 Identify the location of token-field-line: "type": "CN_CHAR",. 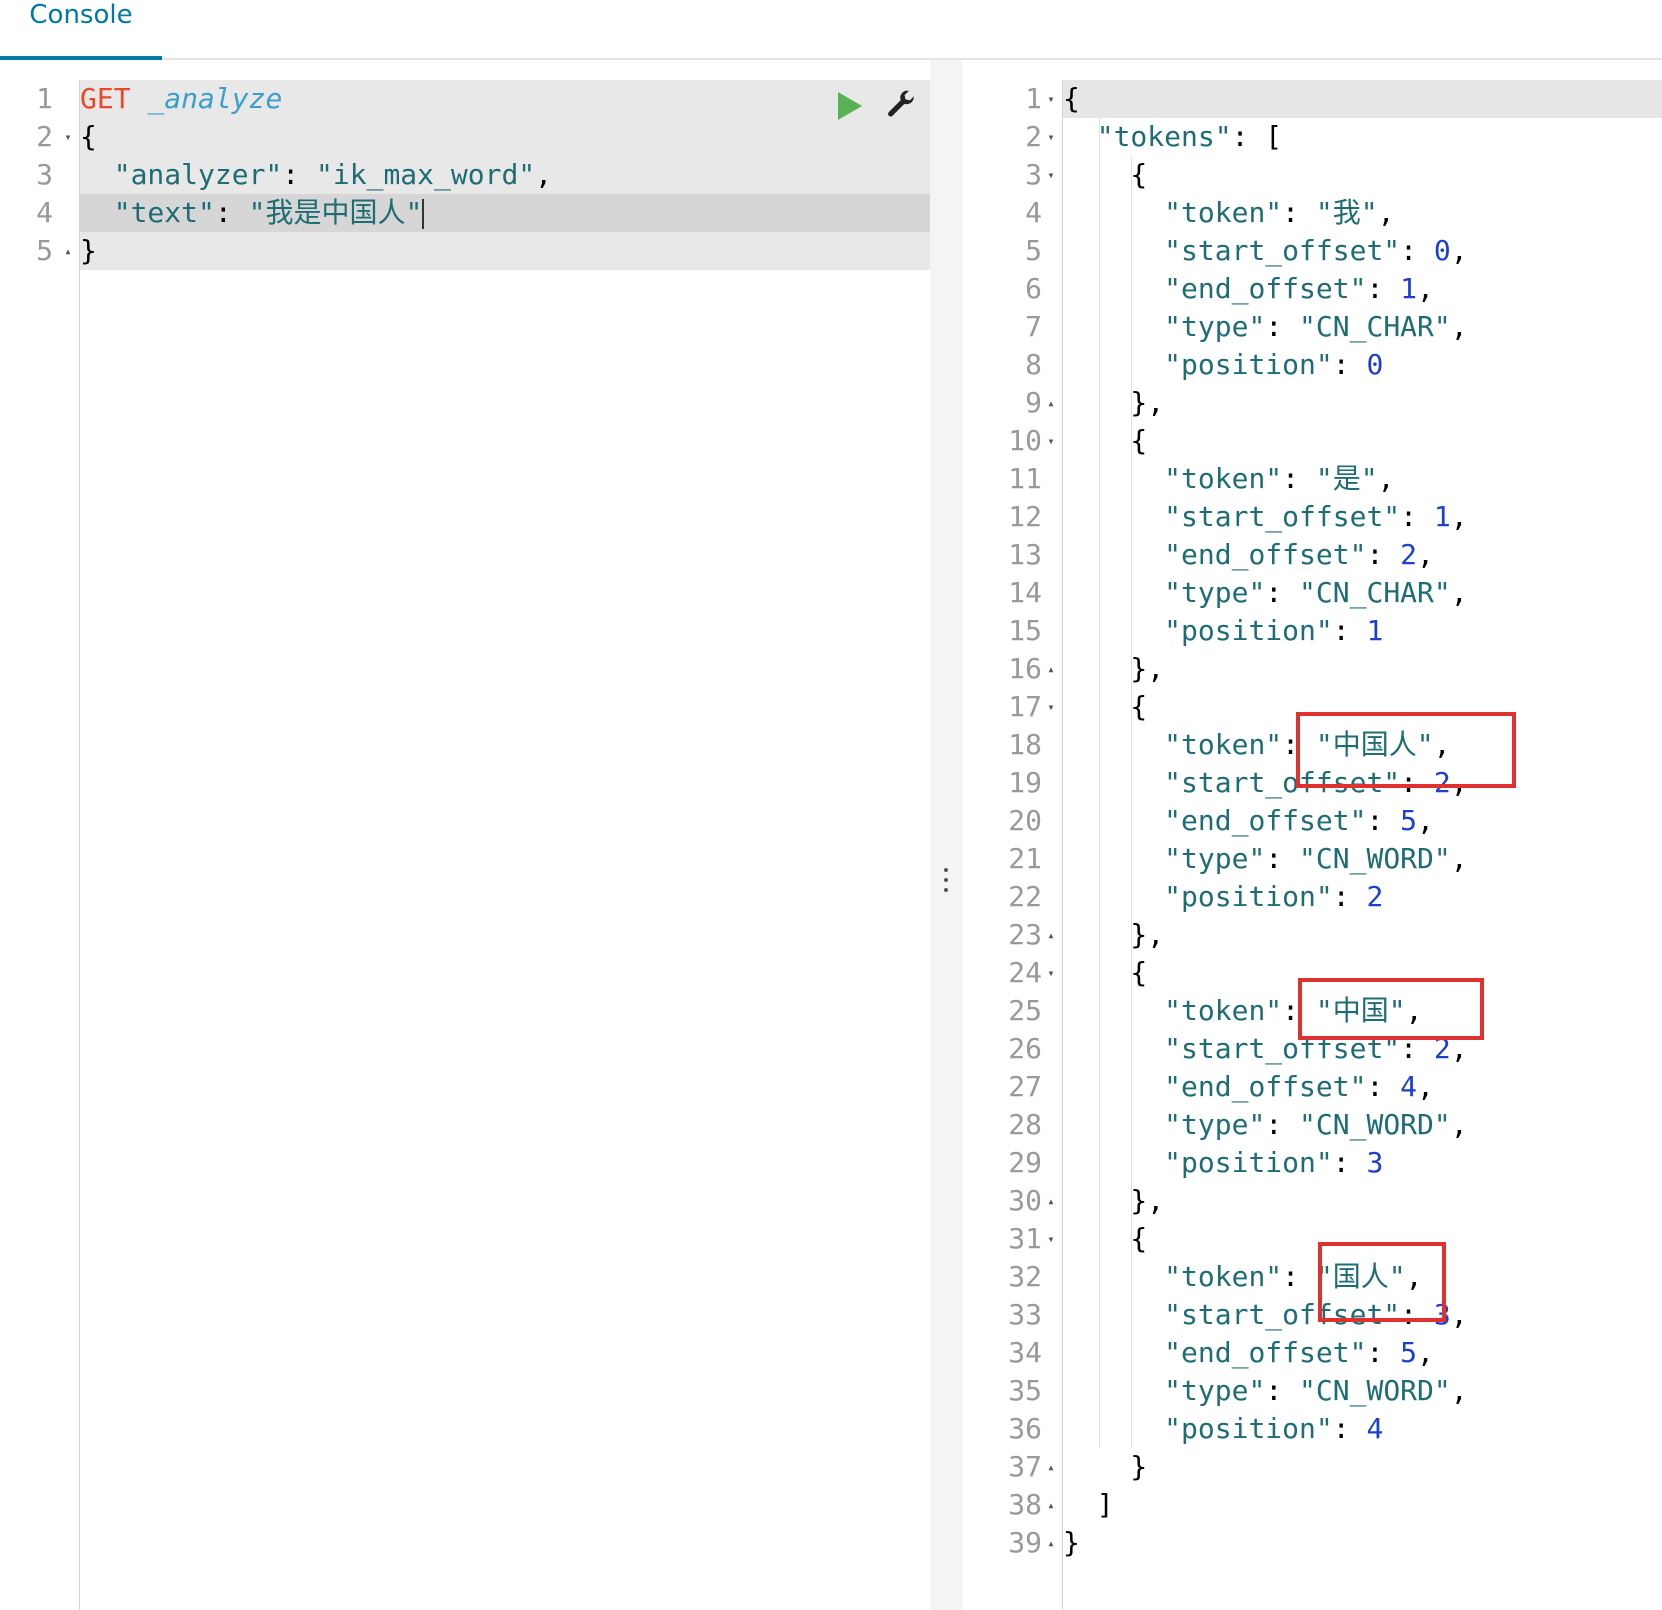
(1316, 326).